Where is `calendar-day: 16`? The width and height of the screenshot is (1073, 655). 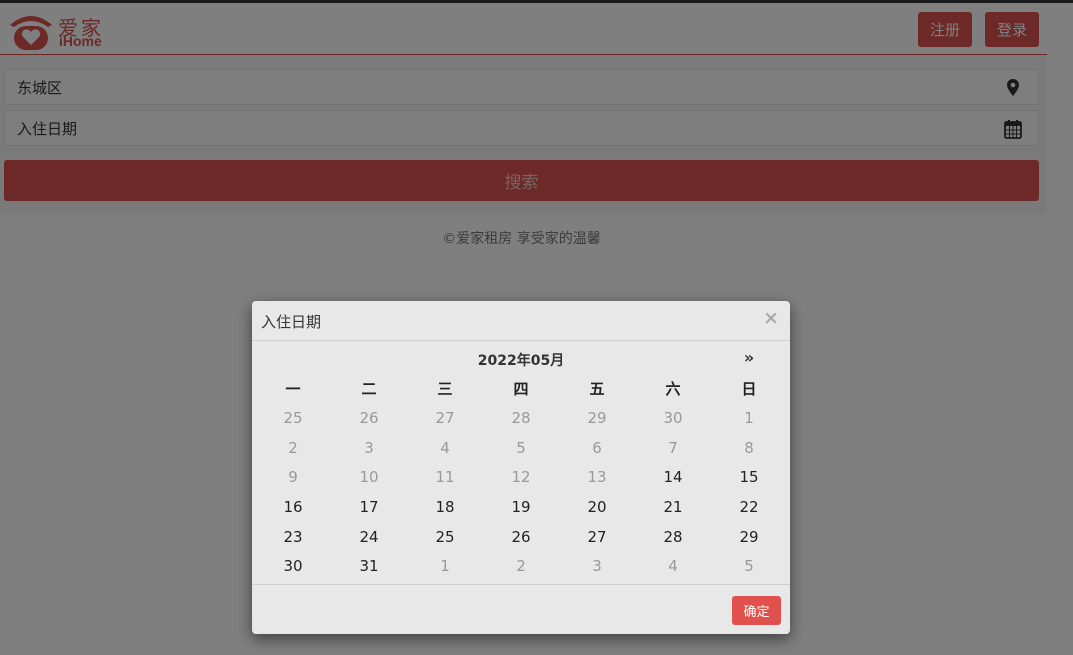
calendar-day: 16 is located at coordinates (293, 507).